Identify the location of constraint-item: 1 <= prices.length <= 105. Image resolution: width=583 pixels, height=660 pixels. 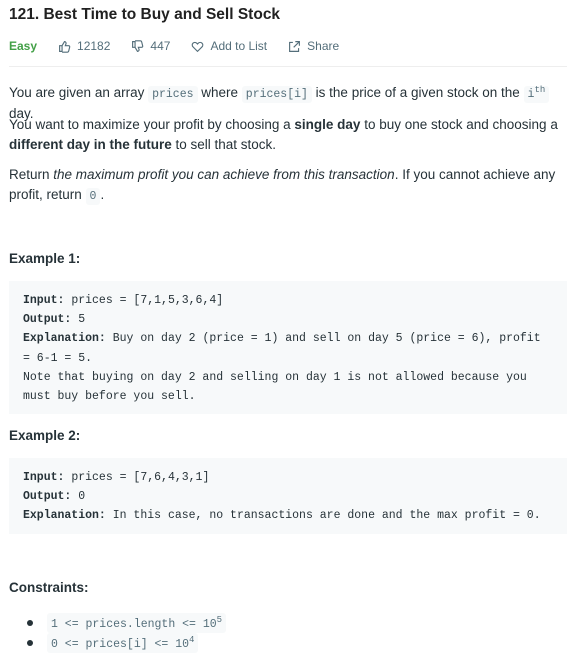
(127, 623).